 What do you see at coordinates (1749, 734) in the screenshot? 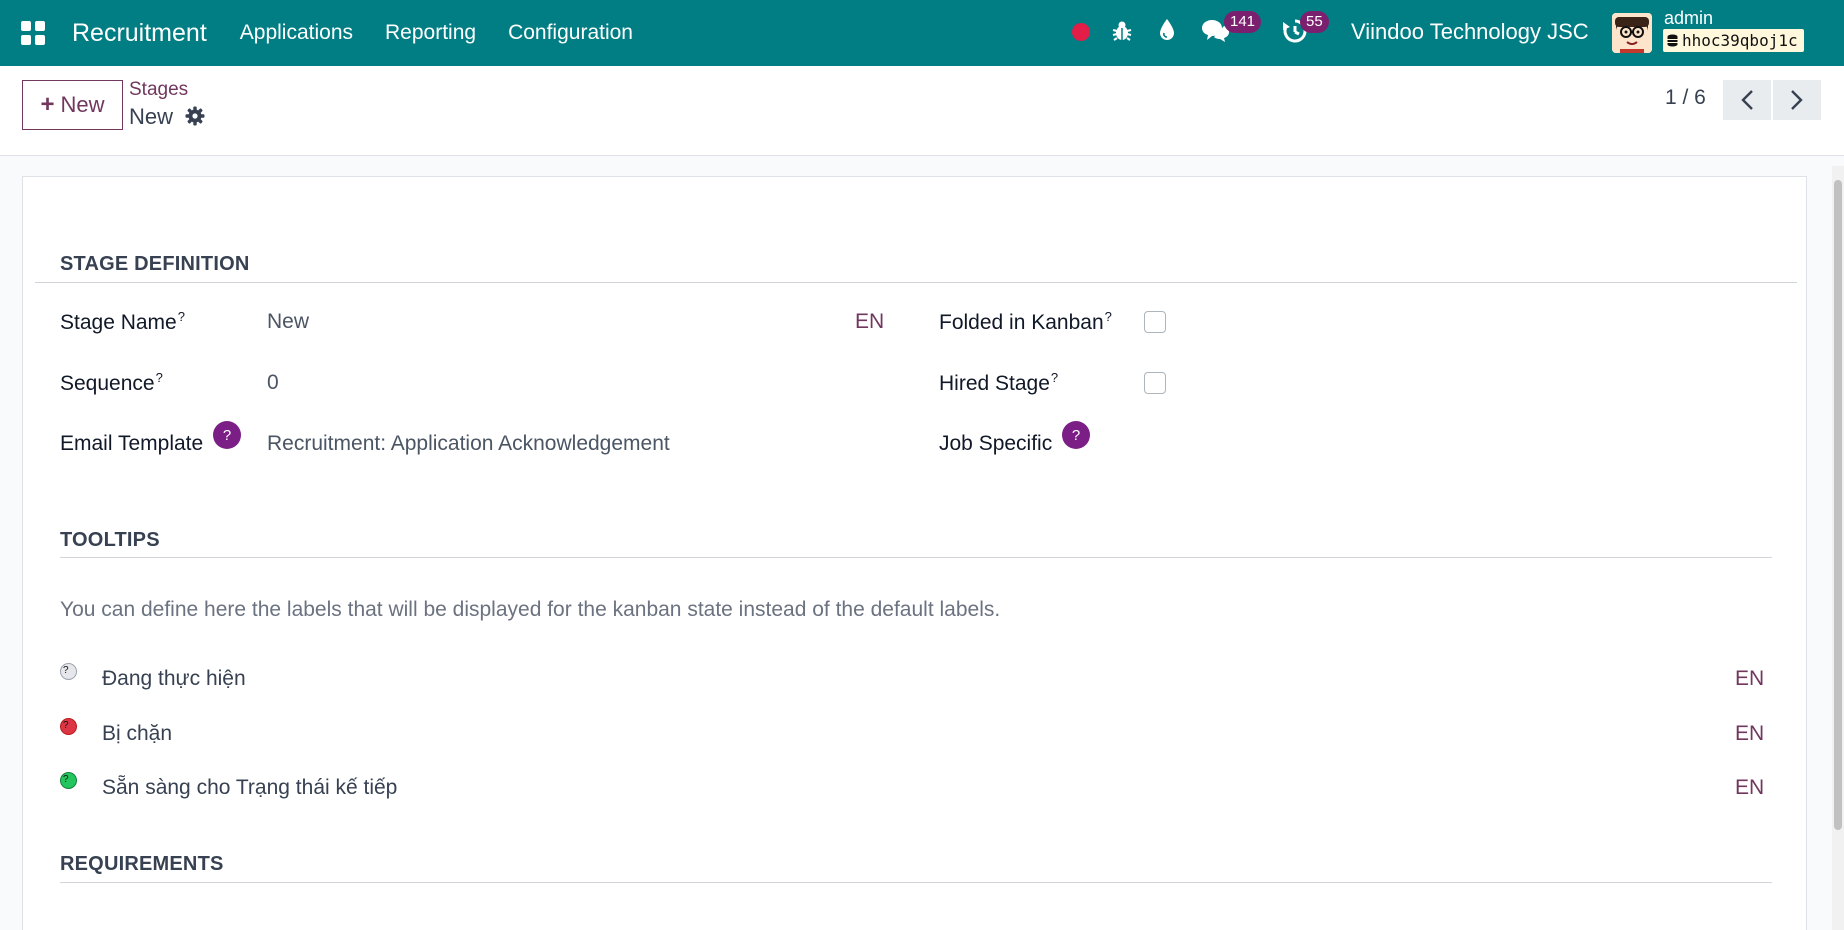
I see `state-blocked-translate-button: EN` at bounding box center [1749, 734].